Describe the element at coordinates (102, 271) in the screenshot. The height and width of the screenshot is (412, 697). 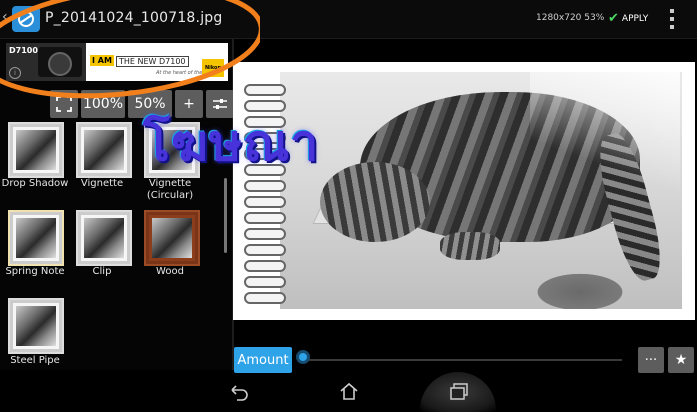
I see `effect-label: Clip` at that location.